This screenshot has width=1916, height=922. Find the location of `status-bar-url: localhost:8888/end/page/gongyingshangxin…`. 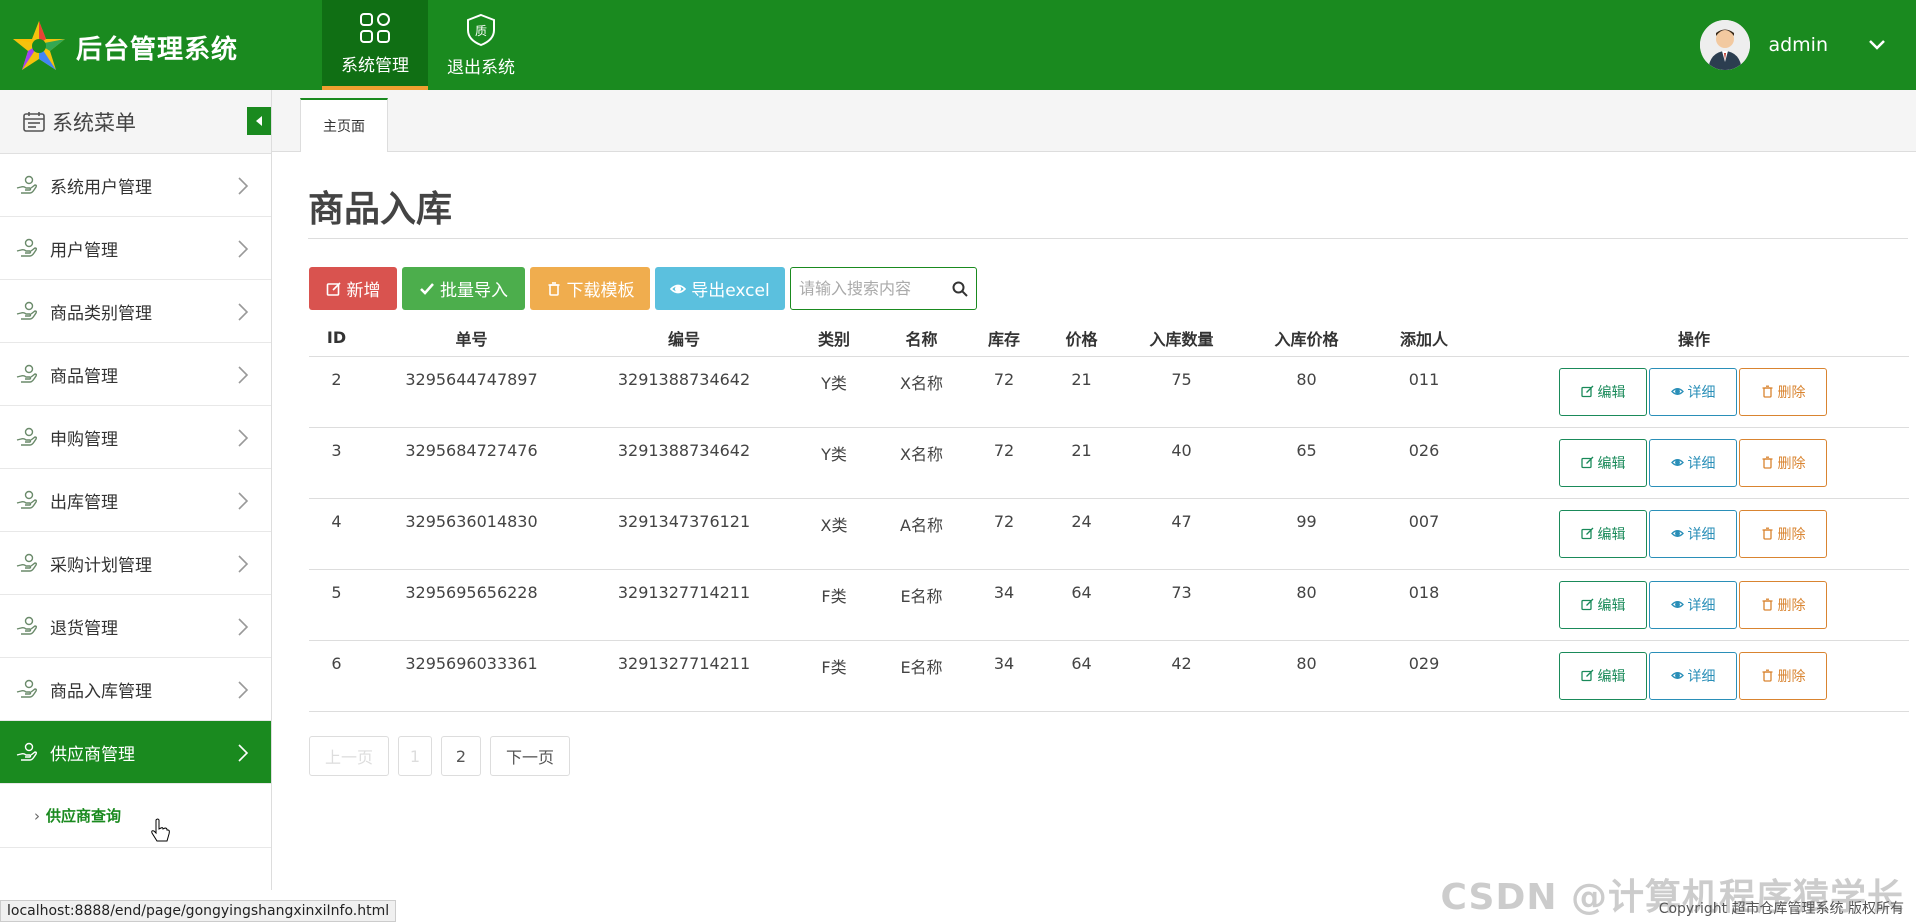

status-bar-url: localhost:8888/end/page/gongyingshangxin… is located at coordinates (198, 911).